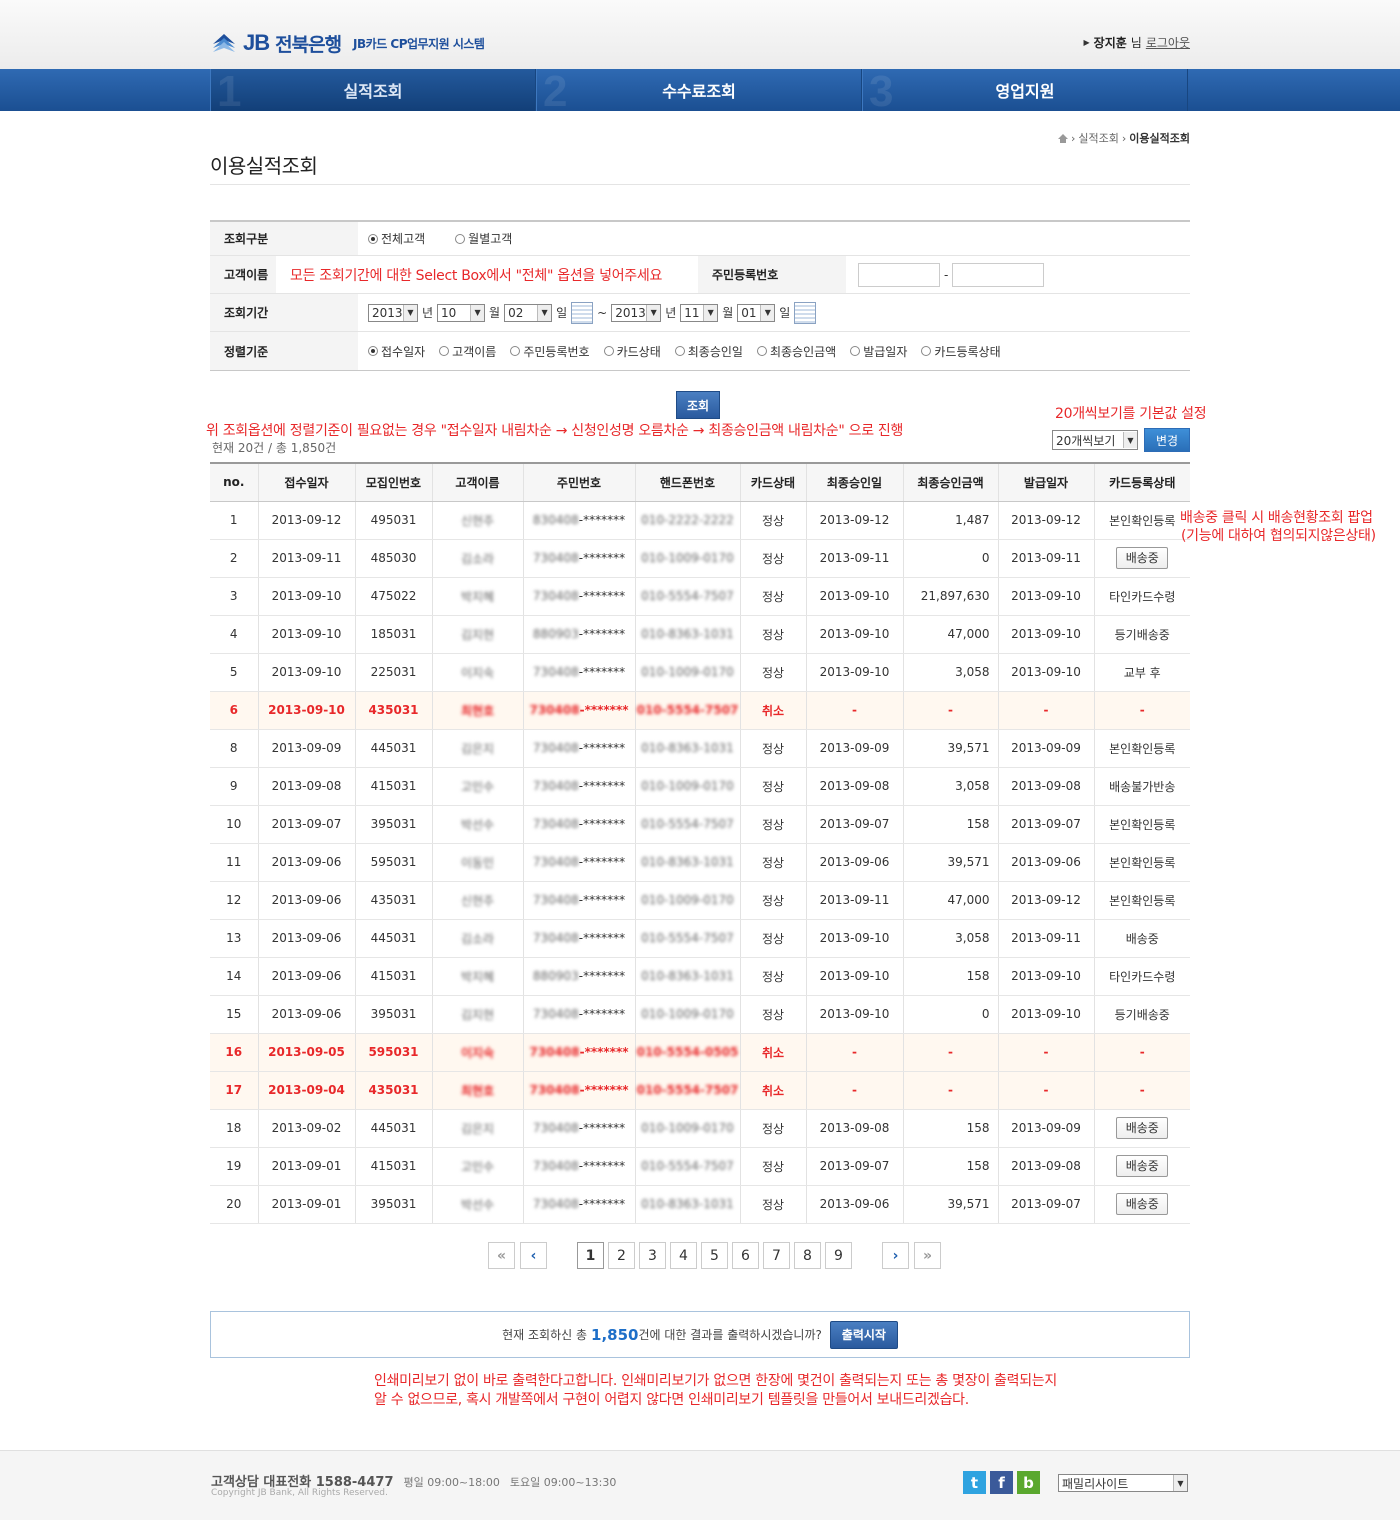  I want to click on page-number-button: 3, so click(652, 1255).